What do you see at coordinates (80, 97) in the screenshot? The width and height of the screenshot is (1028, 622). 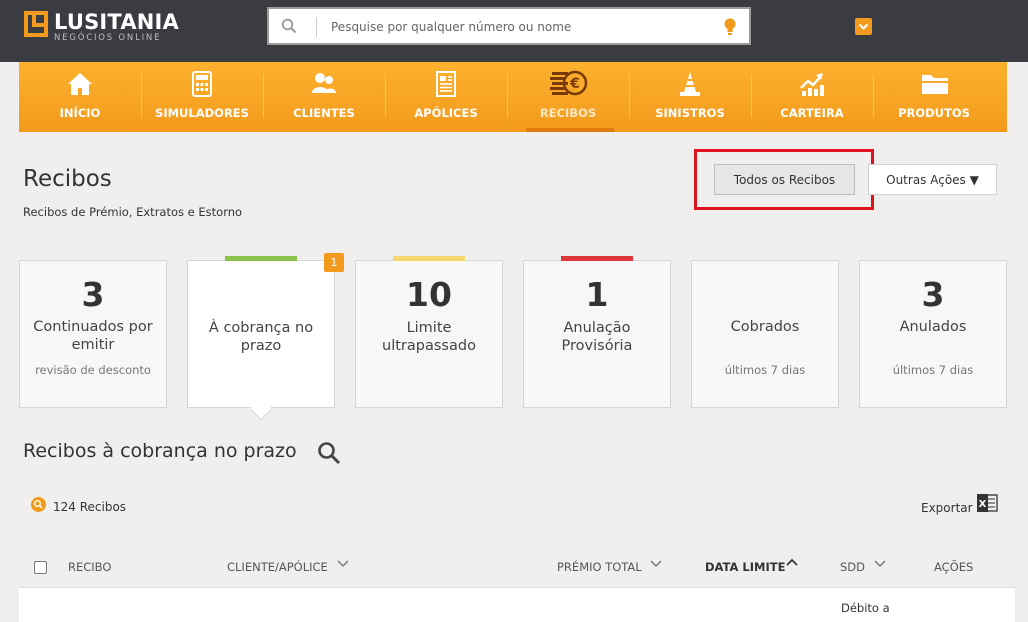 I see `nav-item-inicio: INÍCIO` at bounding box center [80, 97].